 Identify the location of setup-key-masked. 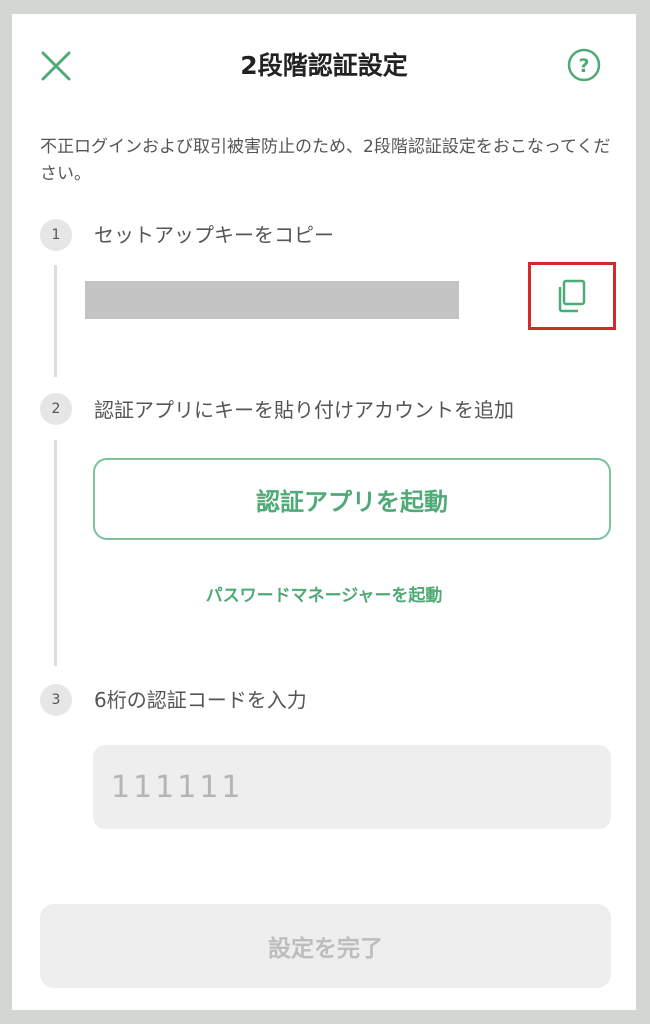
(272, 300).